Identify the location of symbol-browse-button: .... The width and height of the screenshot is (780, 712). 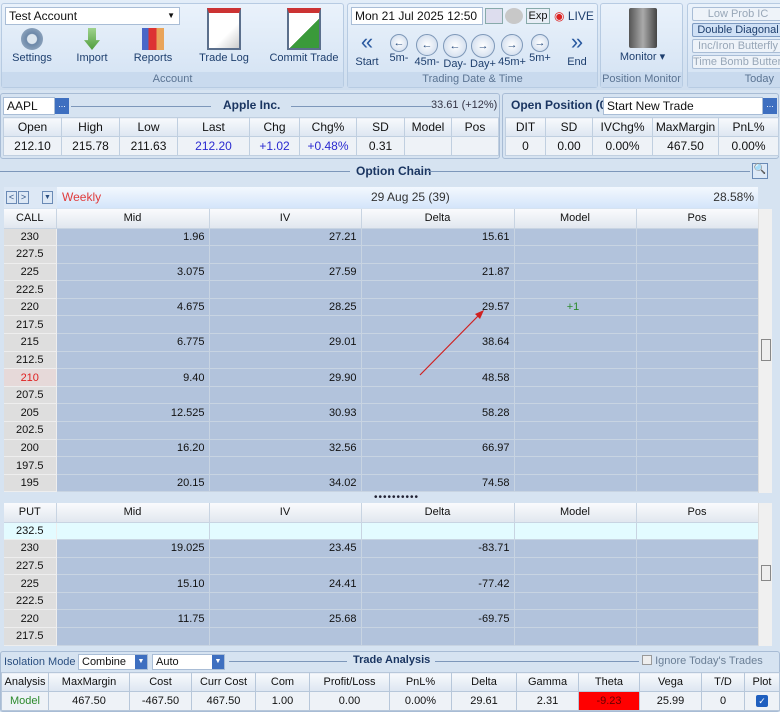
(62, 106).